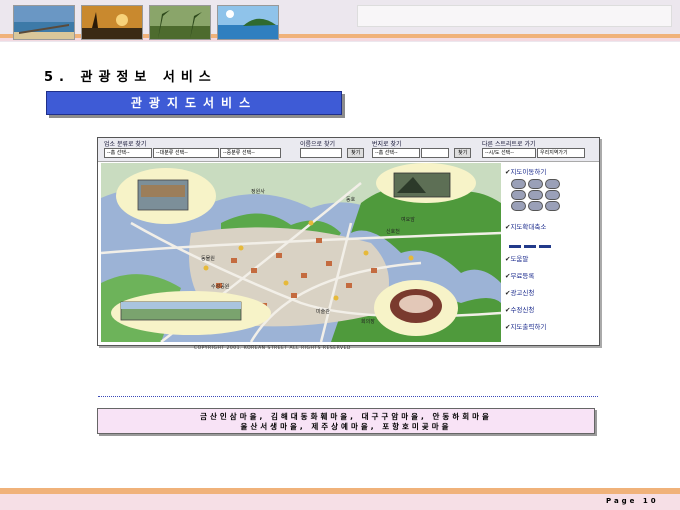  What do you see at coordinates (356, 153) in the screenshot?
I see `name-search-button: 찾기` at bounding box center [356, 153].